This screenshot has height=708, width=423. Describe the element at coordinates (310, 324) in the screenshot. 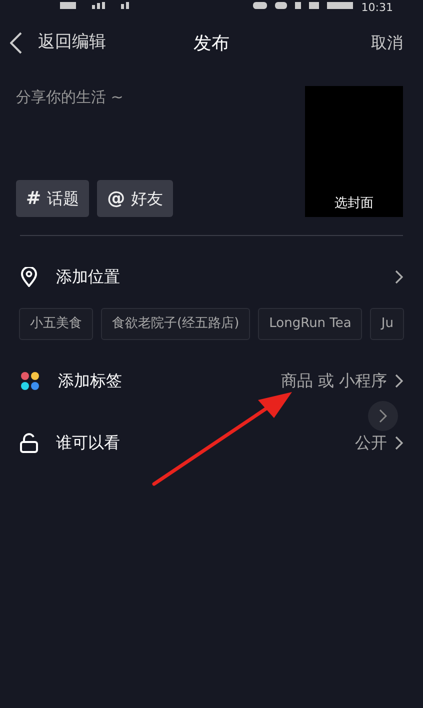

I see `location-chip: LongRun Tea` at that location.